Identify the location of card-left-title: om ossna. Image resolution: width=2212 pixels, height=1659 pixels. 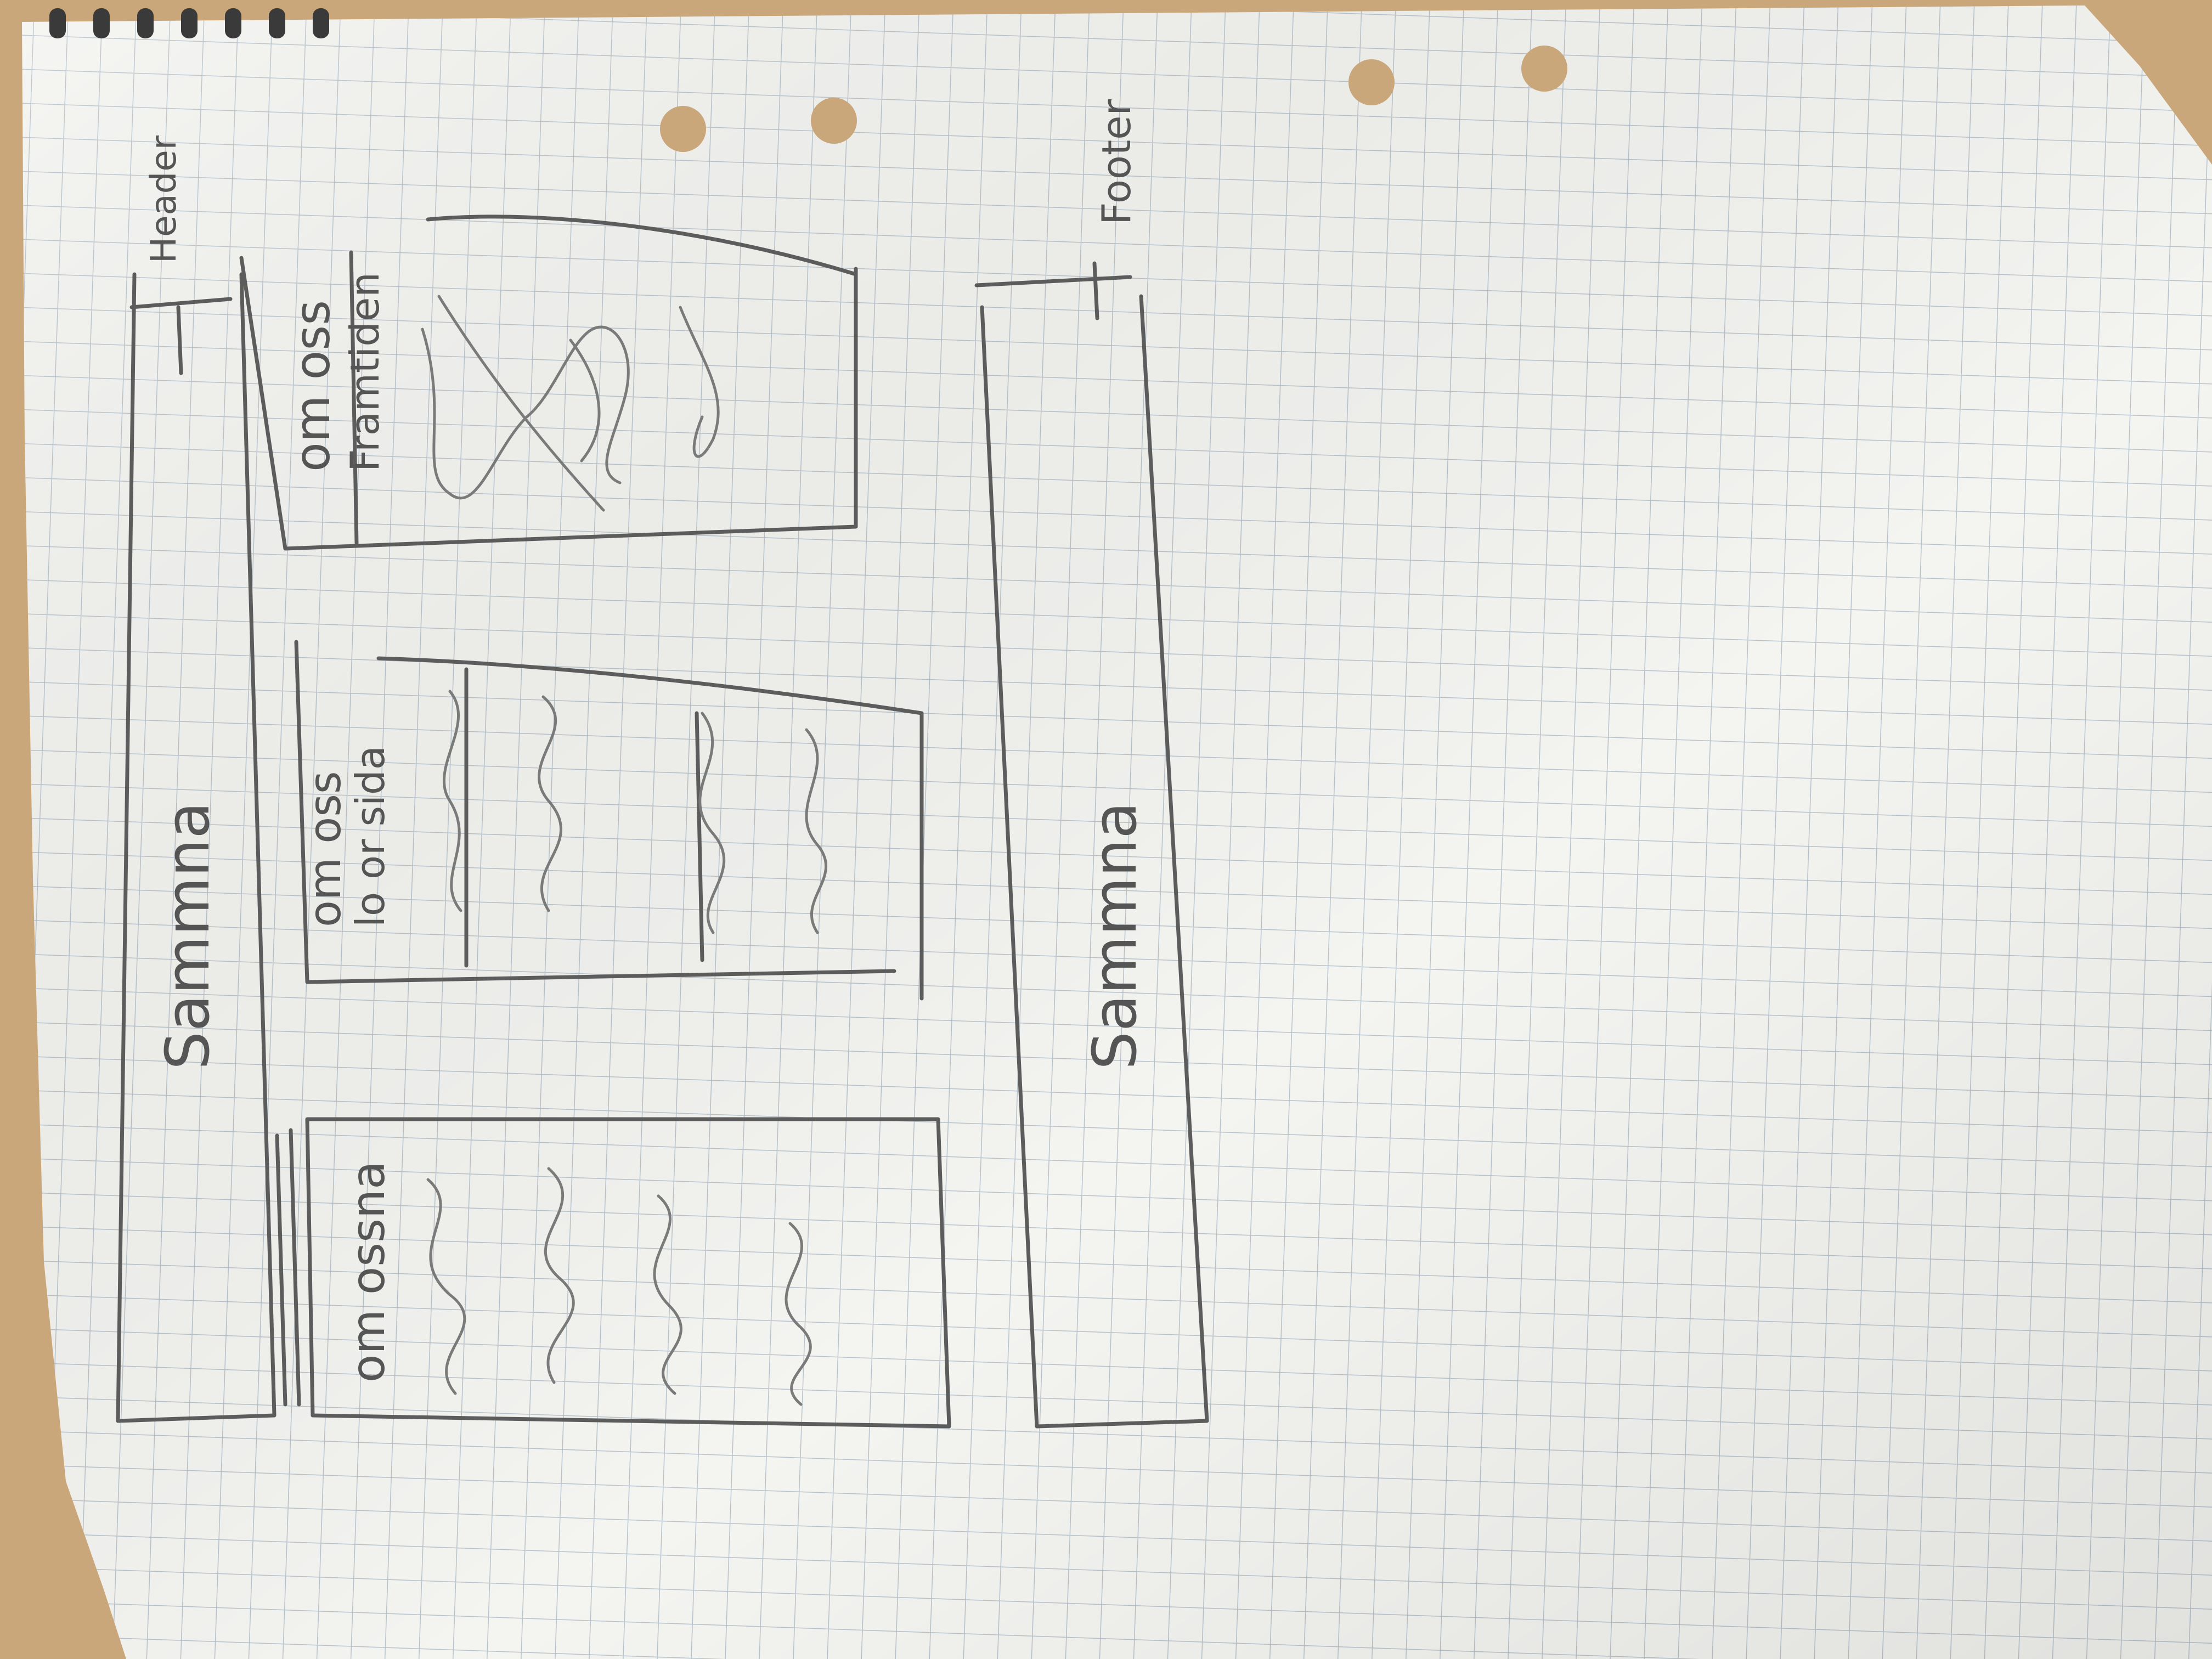
(368, 1272).